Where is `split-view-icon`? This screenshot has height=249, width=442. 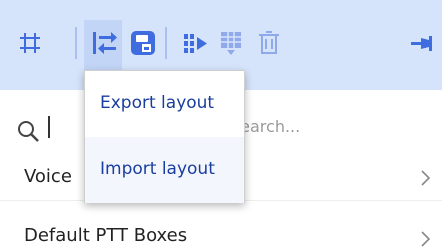 split-view-icon is located at coordinates (231, 43).